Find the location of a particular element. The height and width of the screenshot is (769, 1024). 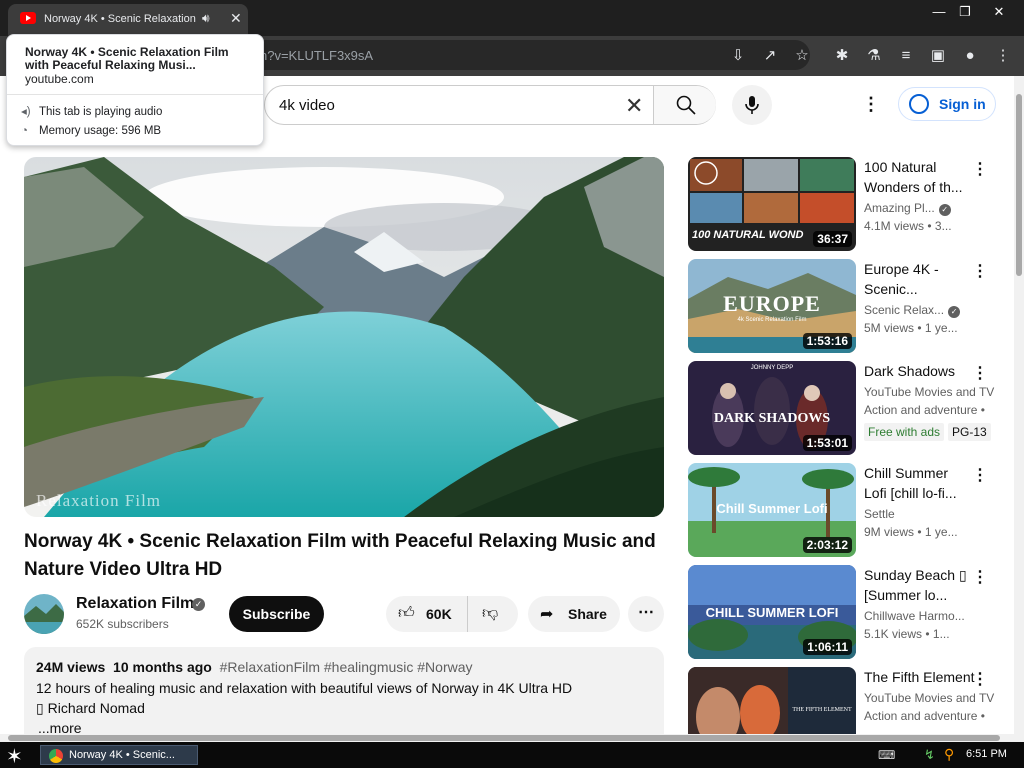

dislike-button: 👎︎ is located at coordinates (490, 613).